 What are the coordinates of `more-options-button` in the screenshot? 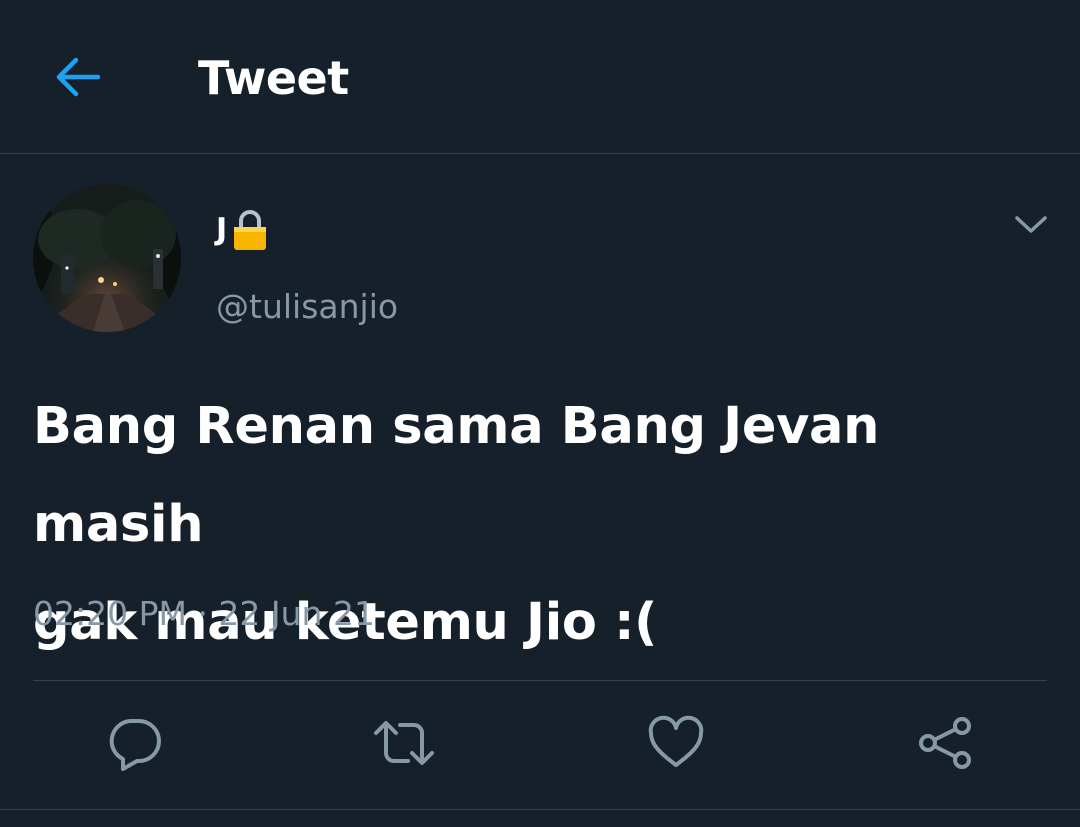 It's located at (1031, 225).